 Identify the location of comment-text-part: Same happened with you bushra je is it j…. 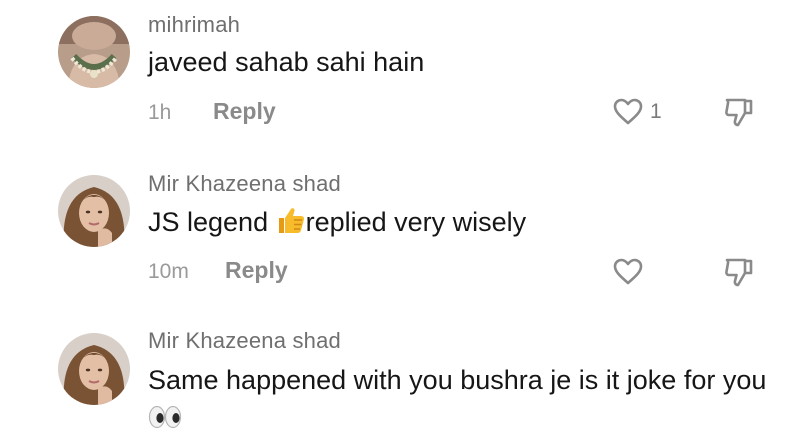
(457, 380).